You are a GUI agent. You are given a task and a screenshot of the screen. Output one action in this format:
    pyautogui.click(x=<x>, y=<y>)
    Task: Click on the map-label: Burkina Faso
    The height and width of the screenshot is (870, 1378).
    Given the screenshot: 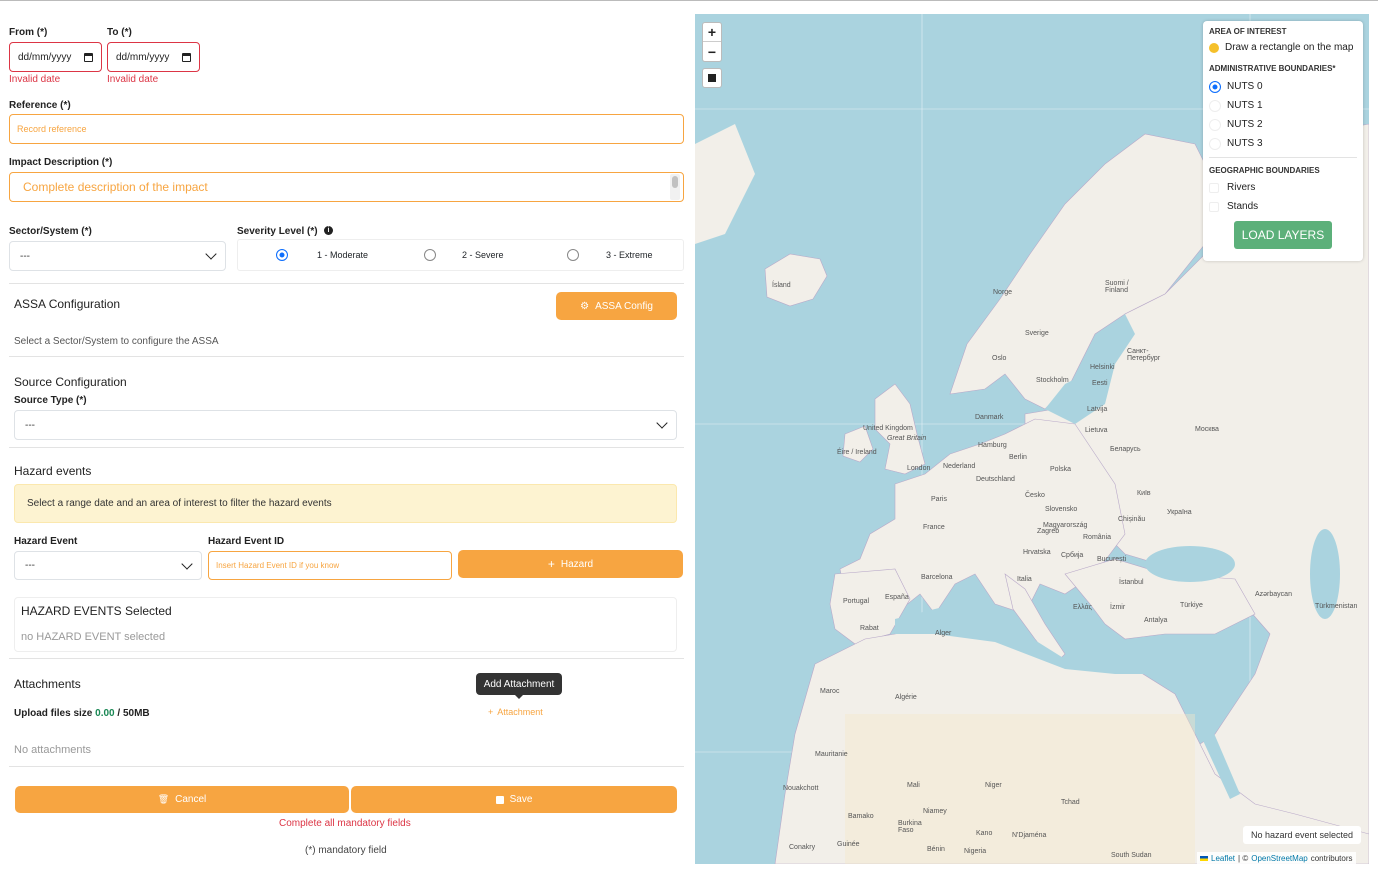 What is the action you would take?
    pyautogui.click(x=910, y=827)
    